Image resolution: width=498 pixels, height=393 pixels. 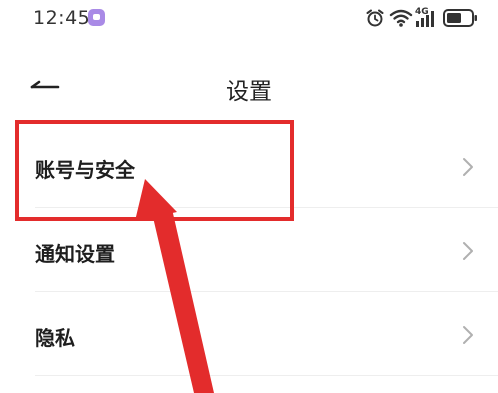 I want to click on wifi-icon, so click(x=401, y=18).